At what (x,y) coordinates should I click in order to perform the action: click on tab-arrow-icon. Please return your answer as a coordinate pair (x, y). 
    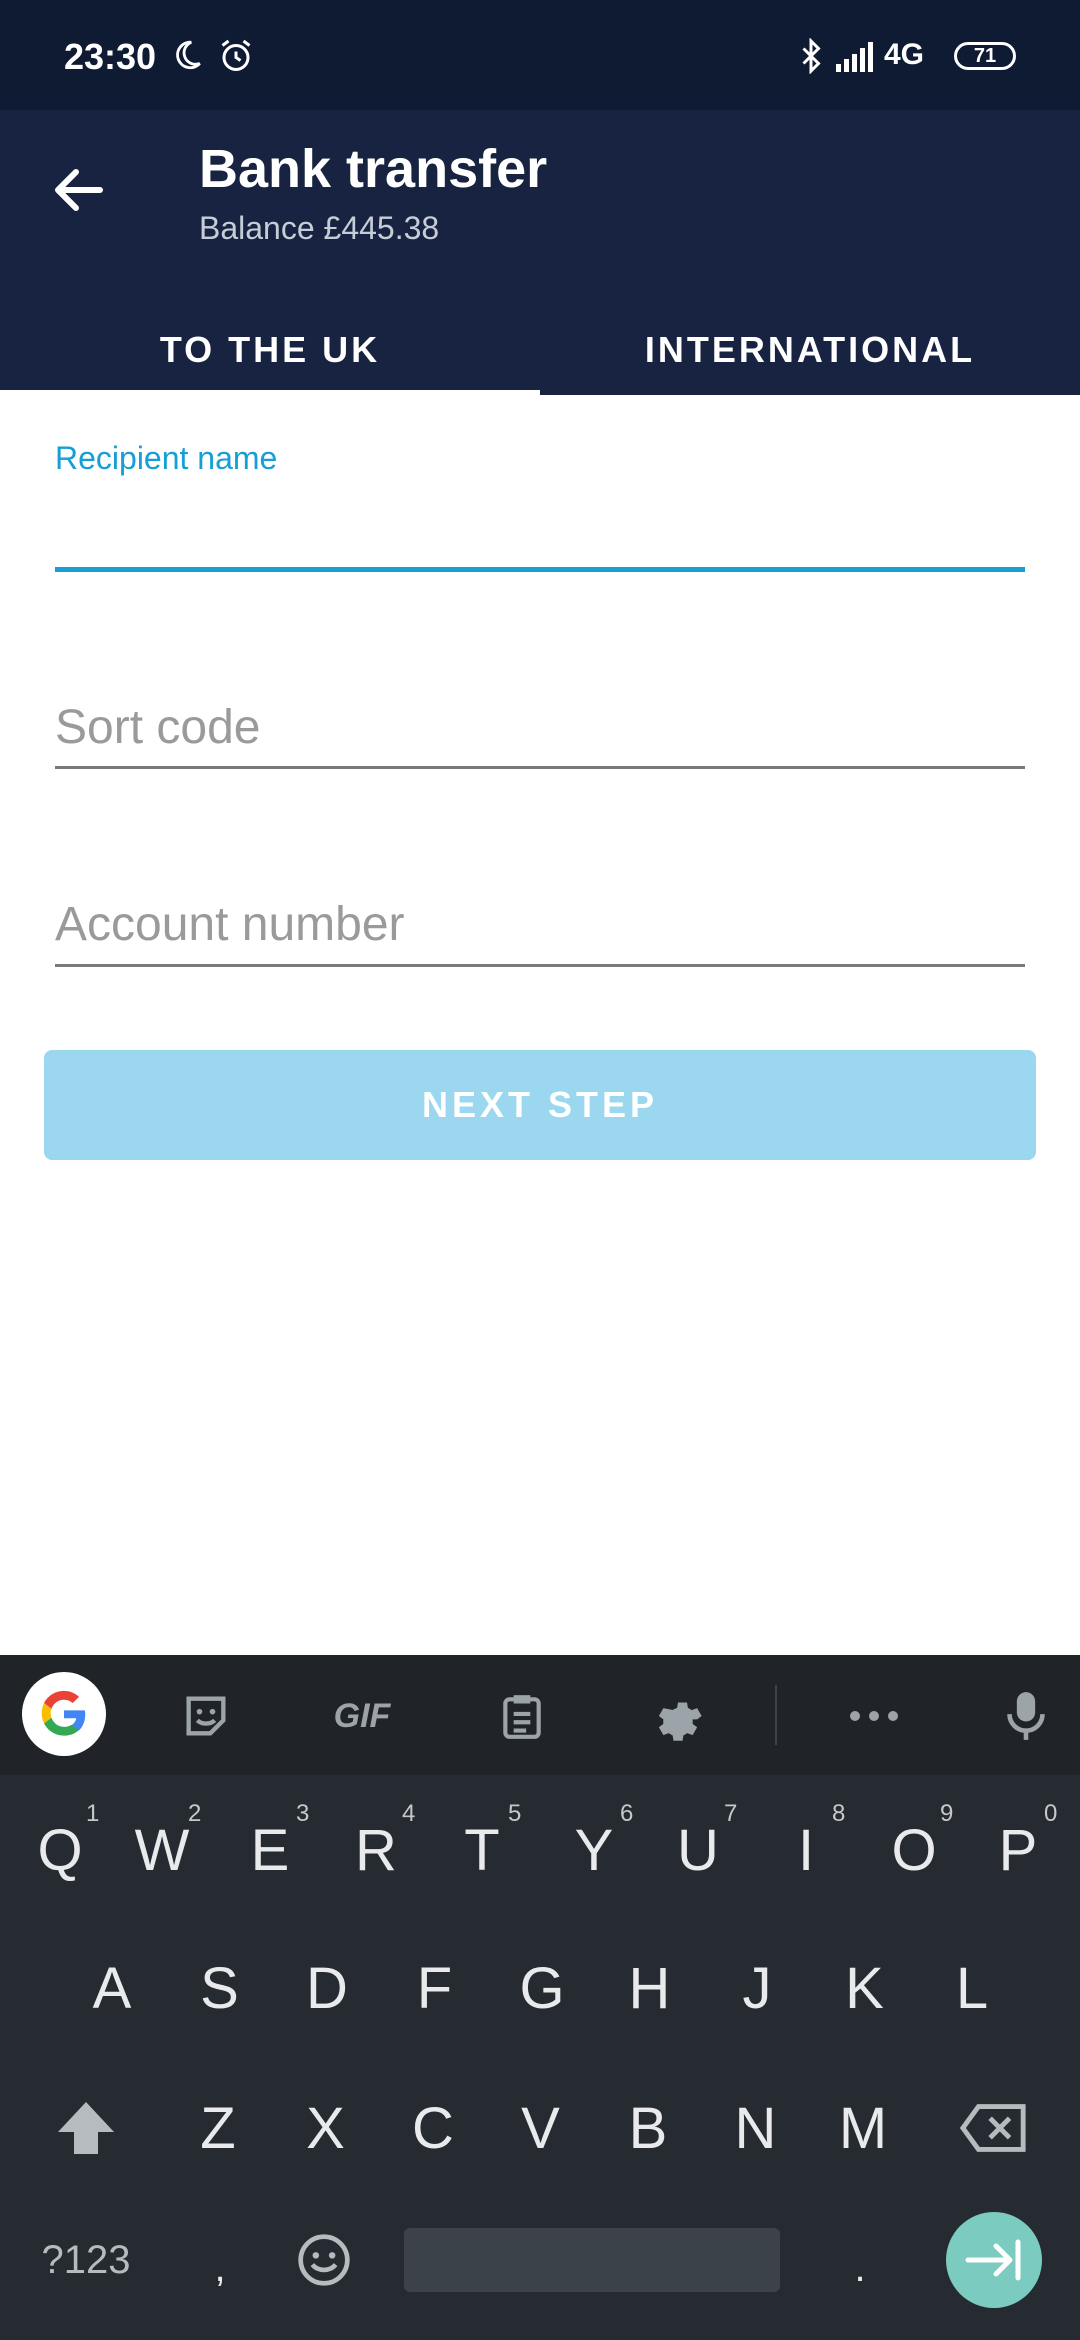
    Looking at the image, I should click on (993, 2260).